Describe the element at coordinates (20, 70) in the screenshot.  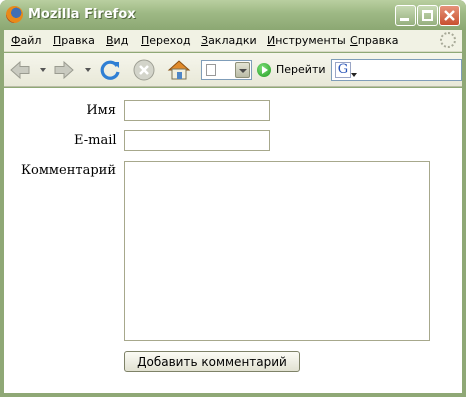
I see `back-icon` at that location.